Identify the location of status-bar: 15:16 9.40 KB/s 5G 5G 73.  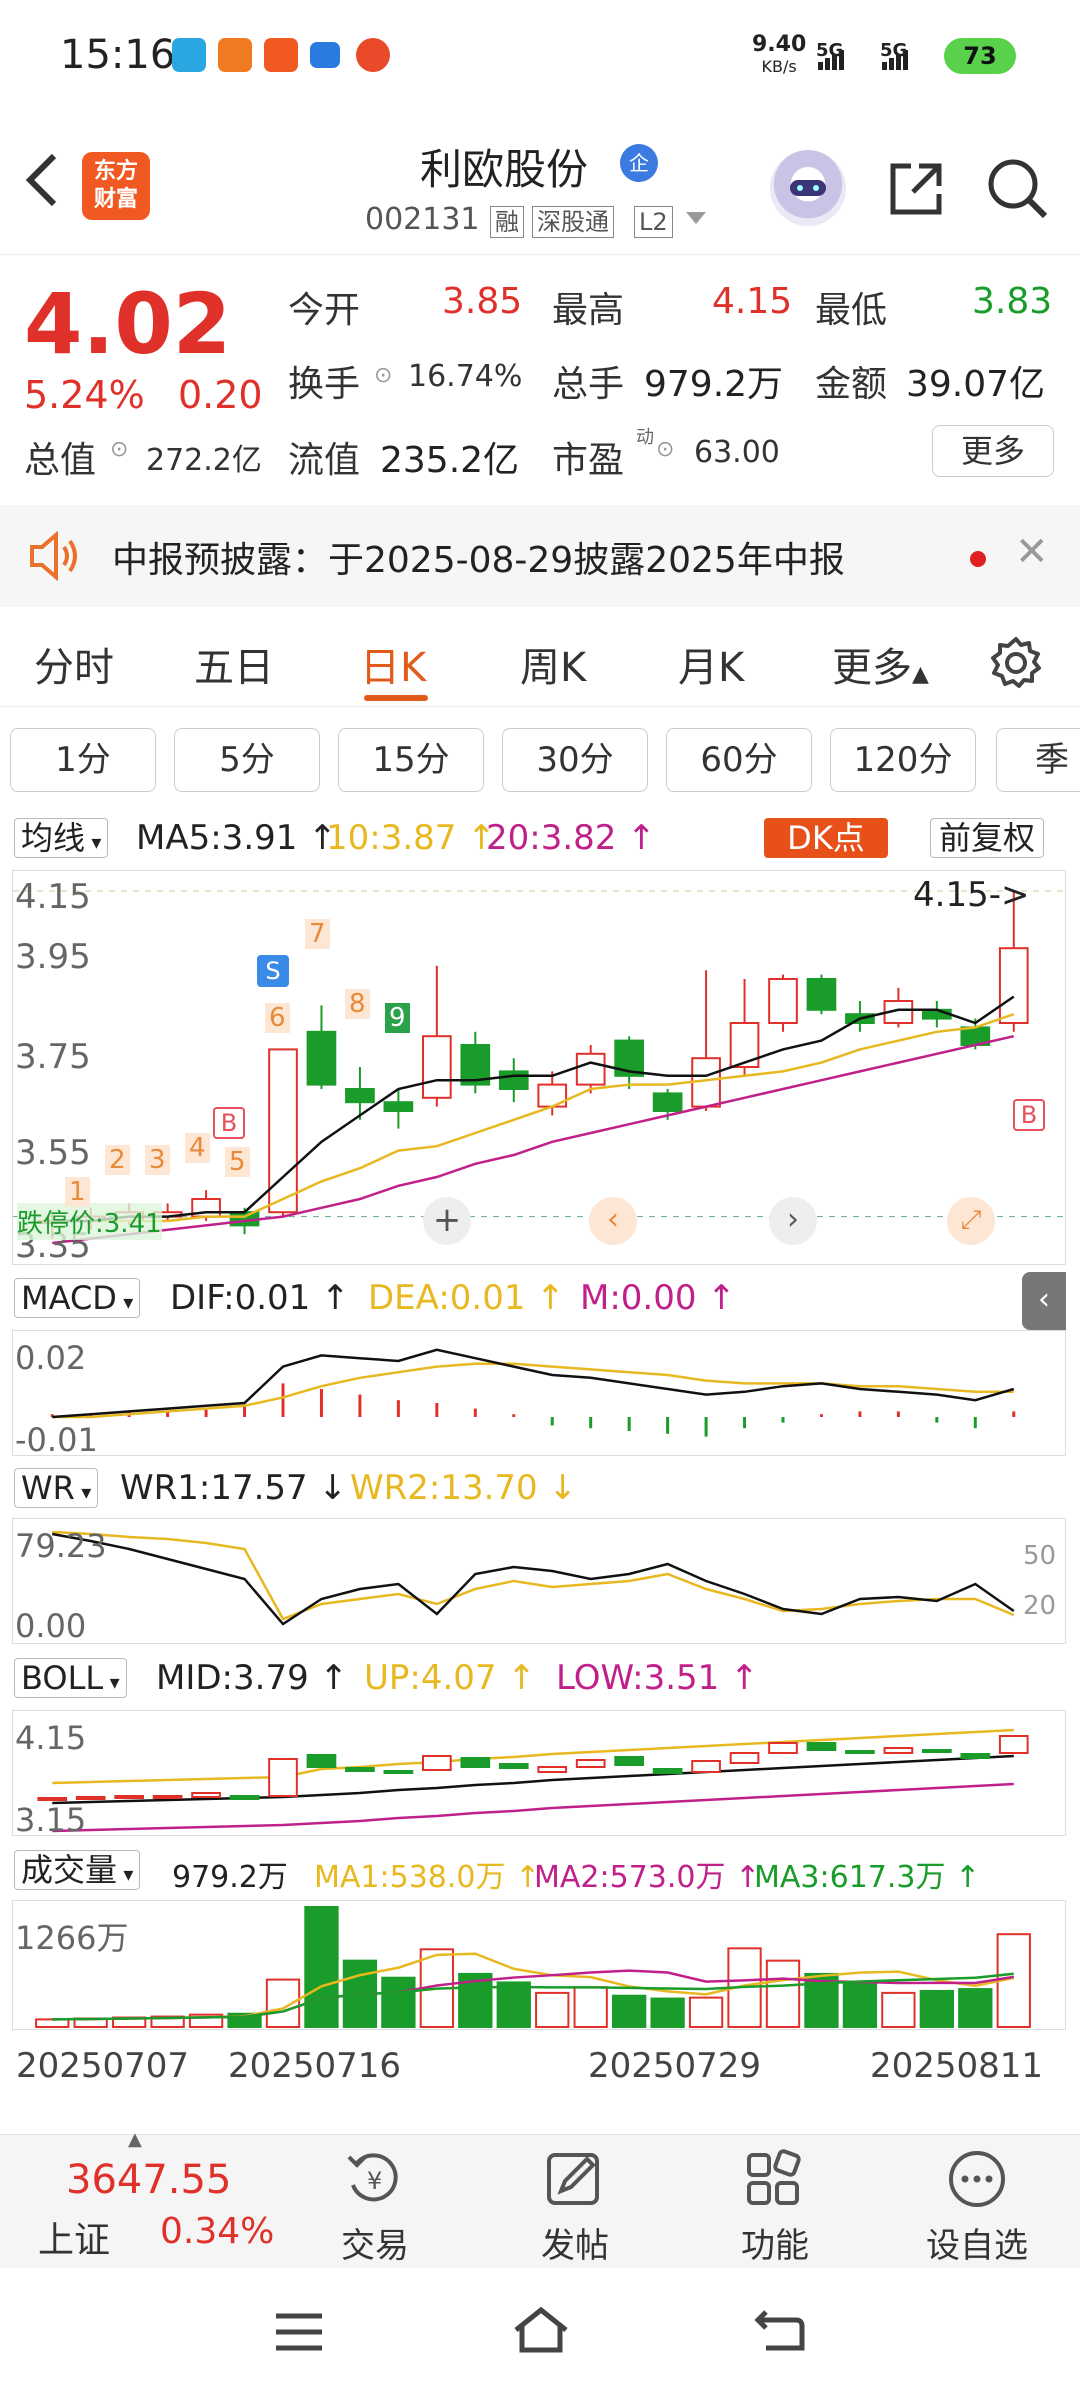
(540, 60).